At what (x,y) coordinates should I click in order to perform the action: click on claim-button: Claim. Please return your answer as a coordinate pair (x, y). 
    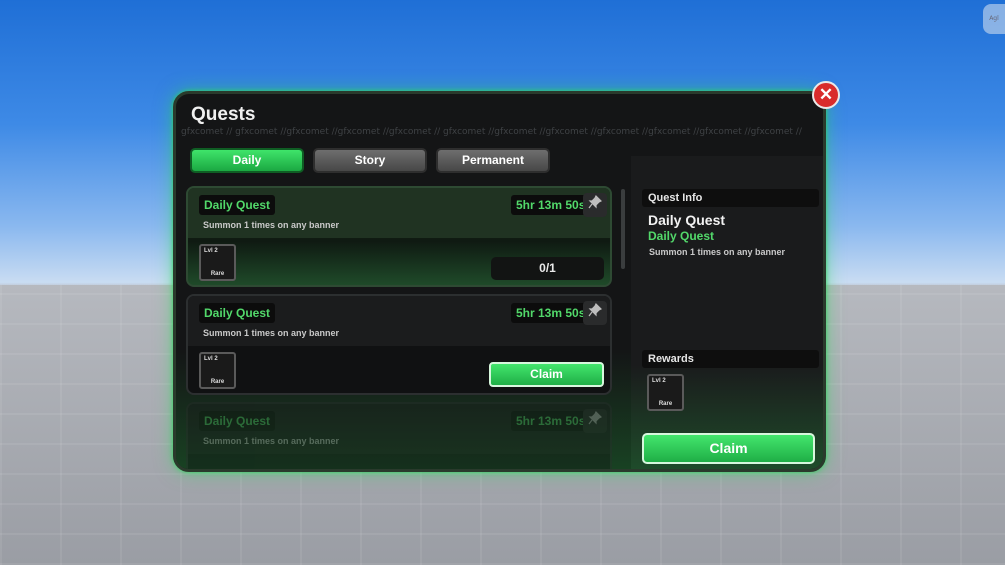
    Looking at the image, I should click on (546, 374).